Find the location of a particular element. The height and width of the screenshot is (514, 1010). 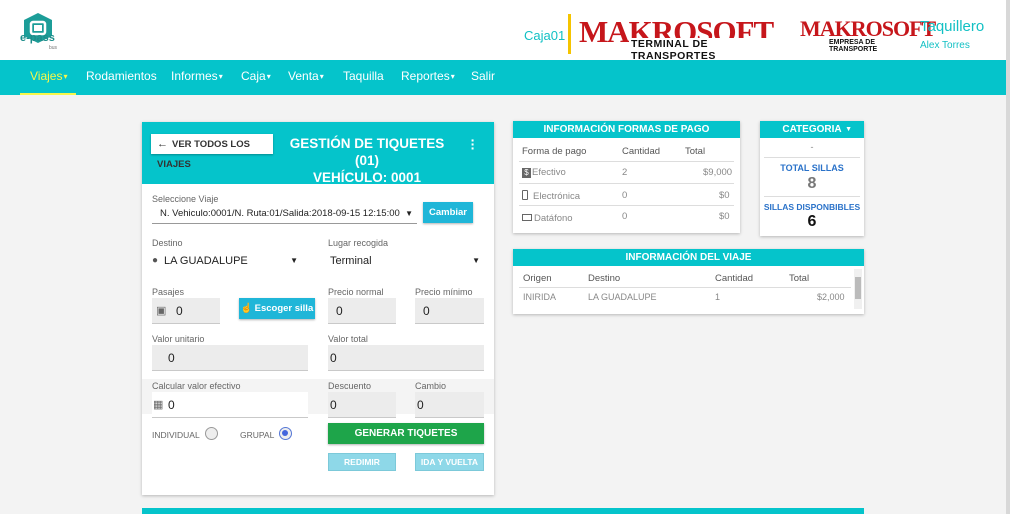

trip-total: $2,000 is located at coordinates (831, 297).